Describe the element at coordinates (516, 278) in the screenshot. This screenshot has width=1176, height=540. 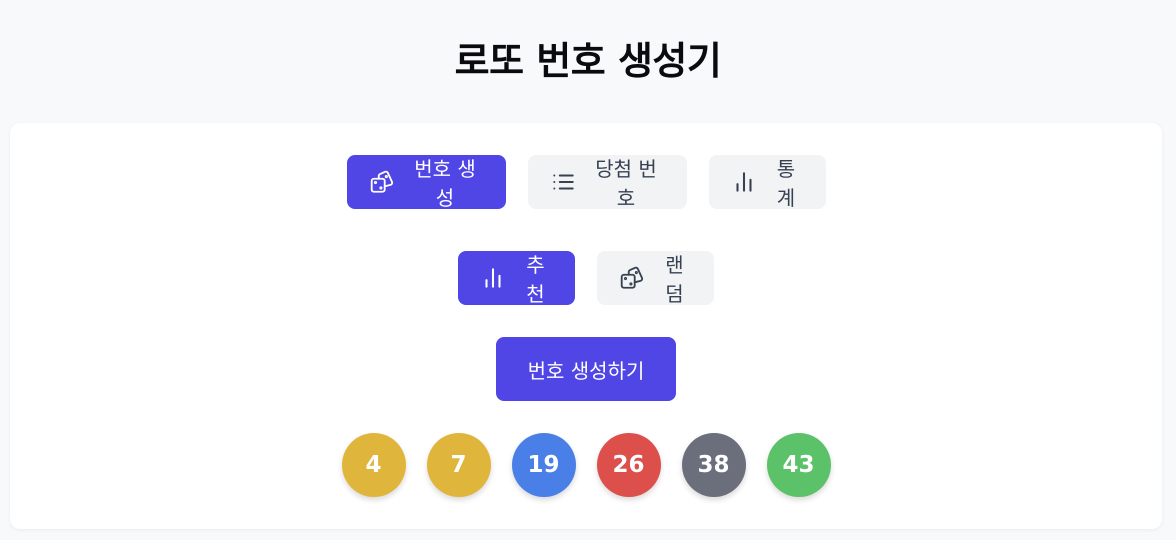
I see `mode-recommend-button: 추천` at that location.